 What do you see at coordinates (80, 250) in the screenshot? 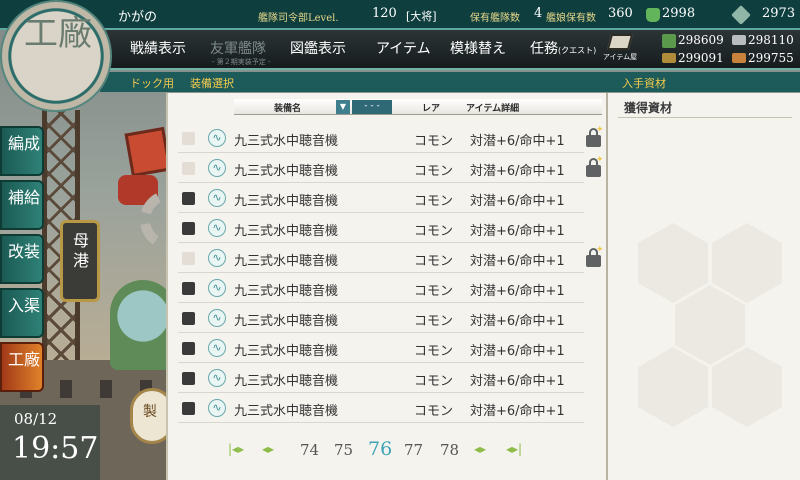
I see `port-button-label: 母港` at bounding box center [80, 250].